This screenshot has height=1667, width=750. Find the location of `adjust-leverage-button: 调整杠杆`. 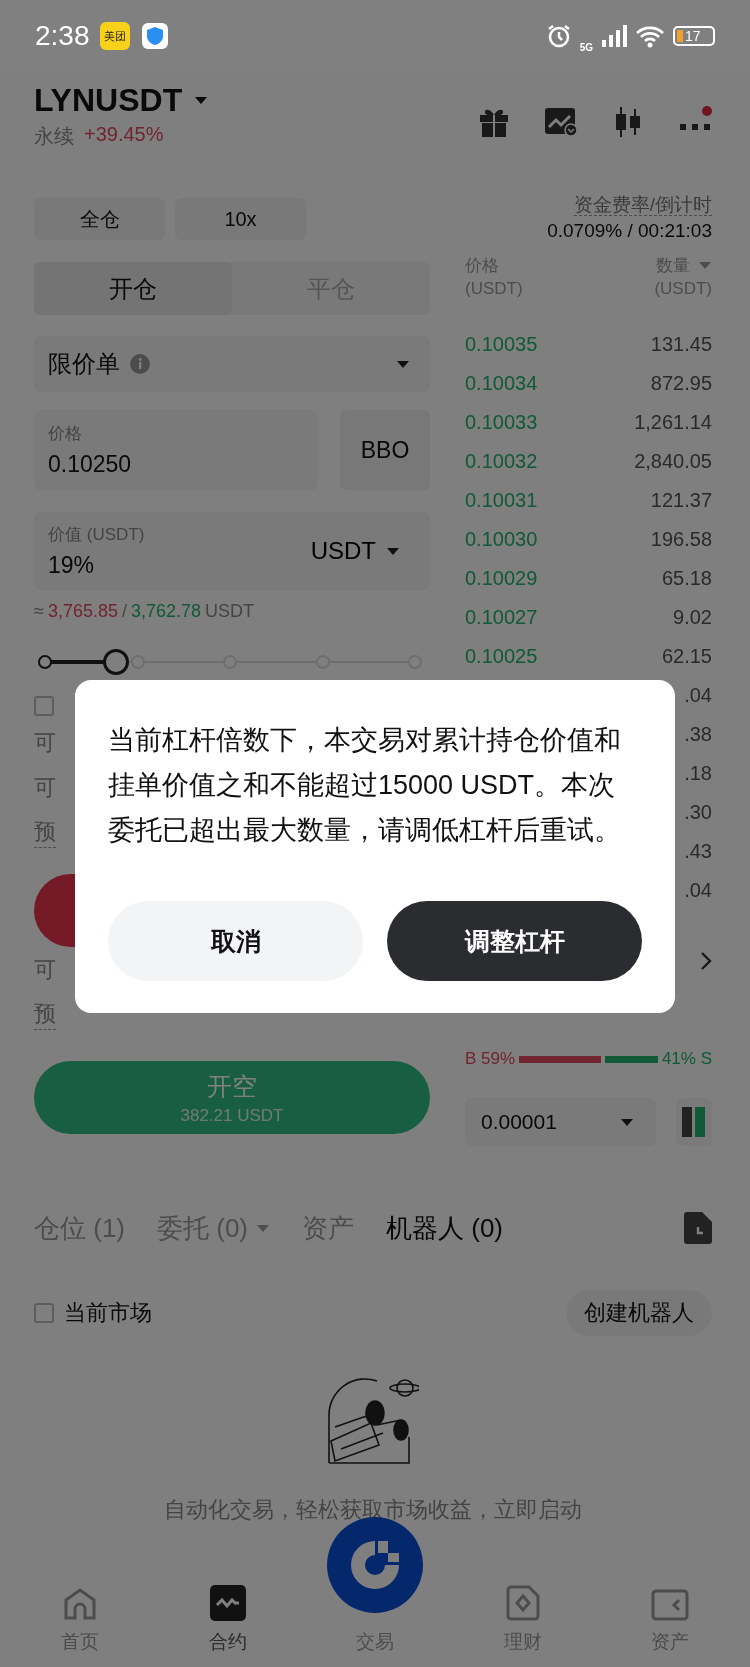

adjust-leverage-button: 调整杠杆 is located at coordinates (514, 941).